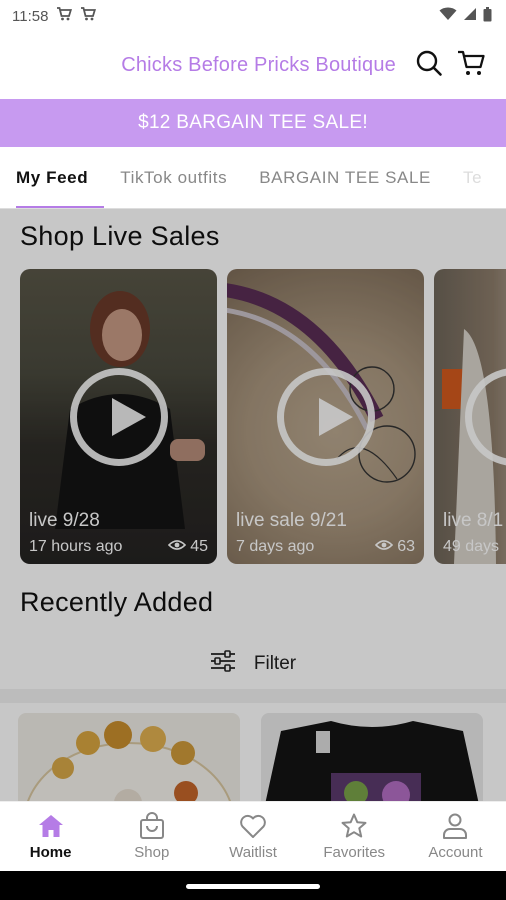 The width and height of the screenshot is (506, 900). I want to click on live-sale-title: live 8/1, so click(473, 520).